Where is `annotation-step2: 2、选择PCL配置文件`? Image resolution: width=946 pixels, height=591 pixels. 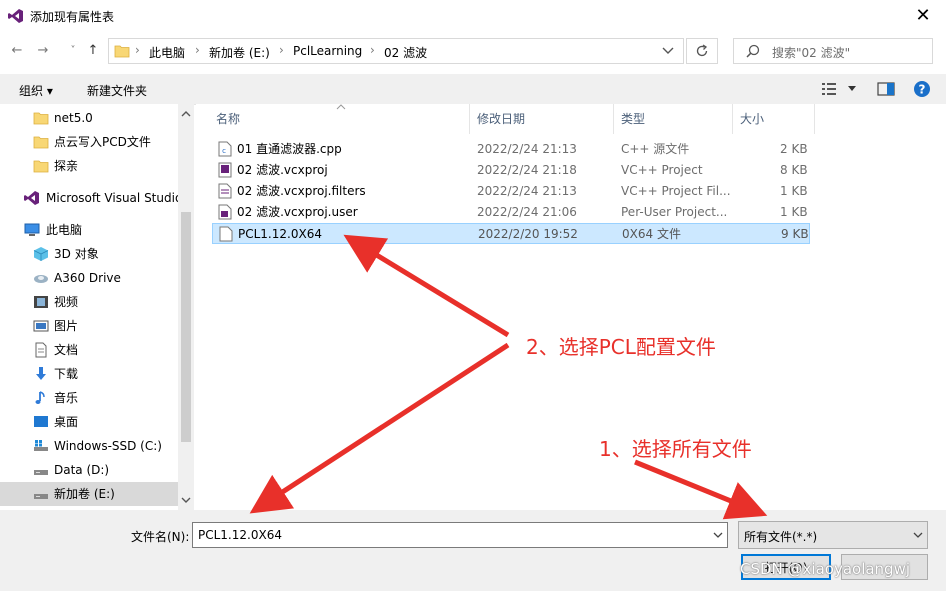
annotation-step2: 2、选择PCL配置文件 is located at coordinates (621, 347).